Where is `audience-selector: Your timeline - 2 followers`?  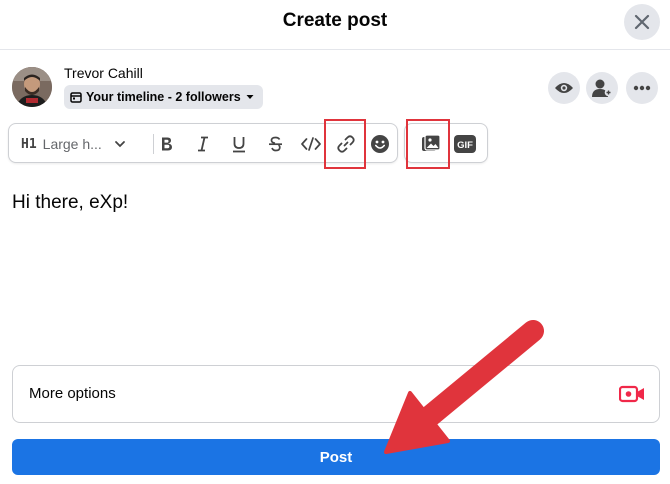 audience-selector: Your timeline - 2 followers is located at coordinates (163, 97).